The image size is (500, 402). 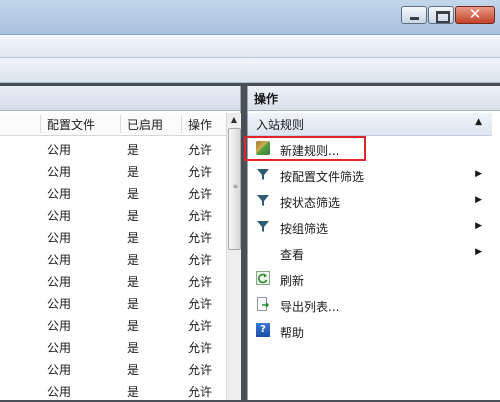 What do you see at coordinates (292, 281) in the screenshot?
I see `action-label: 刷新` at bounding box center [292, 281].